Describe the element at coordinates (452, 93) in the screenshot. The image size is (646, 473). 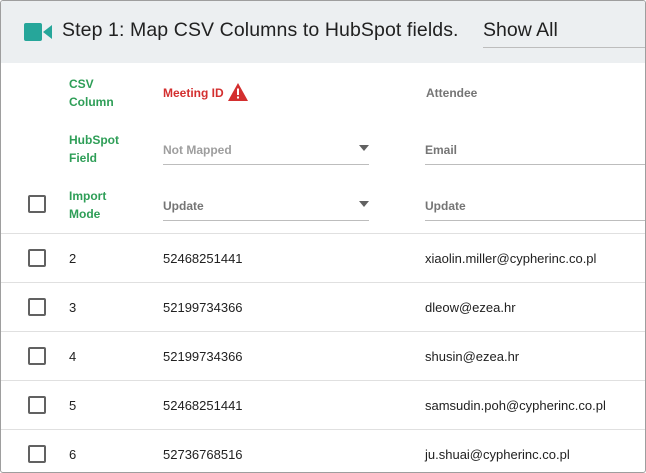
I see `column-attendee: Attendee` at that location.